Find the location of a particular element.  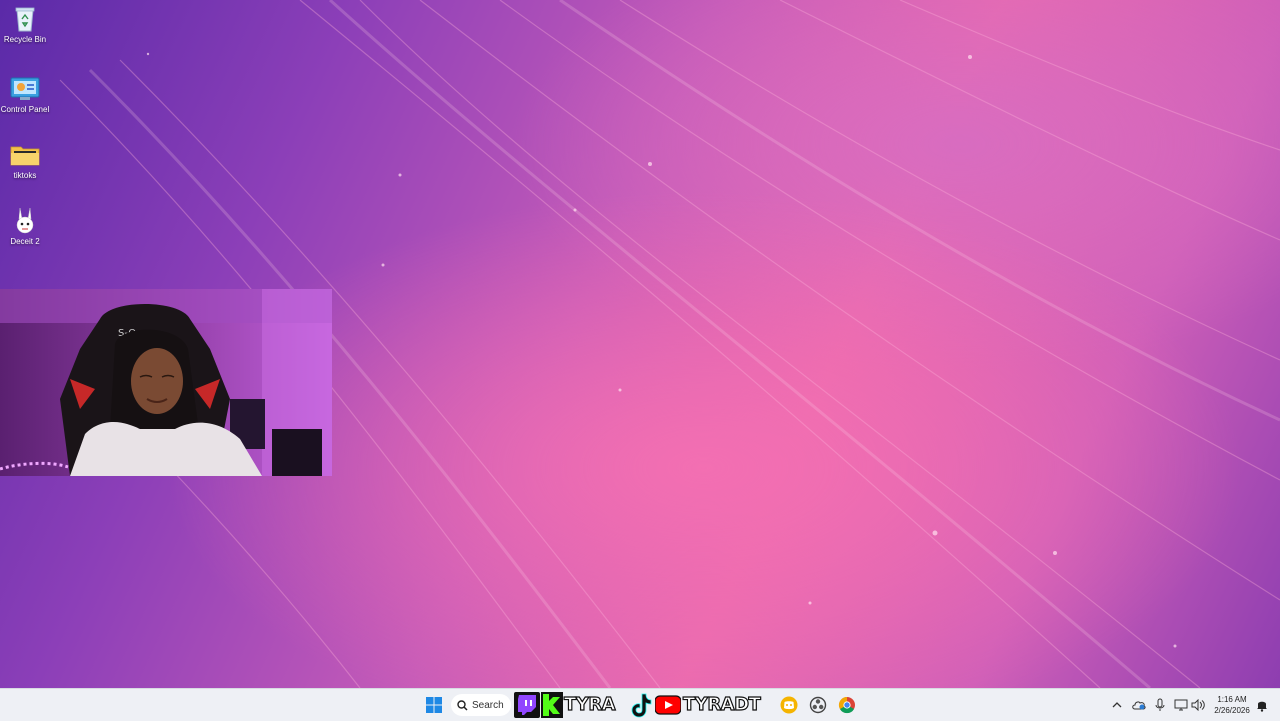

kick-icon is located at coordinates (552, 705).